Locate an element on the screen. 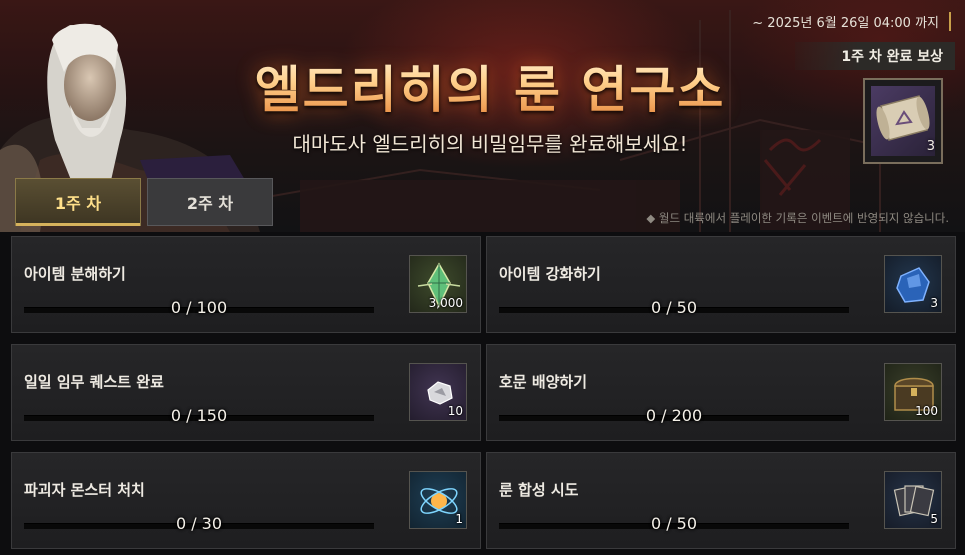 The width and height of the screenshot is (965, 555). tab-week-2: 2주 차 is located at coordinates (210, 202).